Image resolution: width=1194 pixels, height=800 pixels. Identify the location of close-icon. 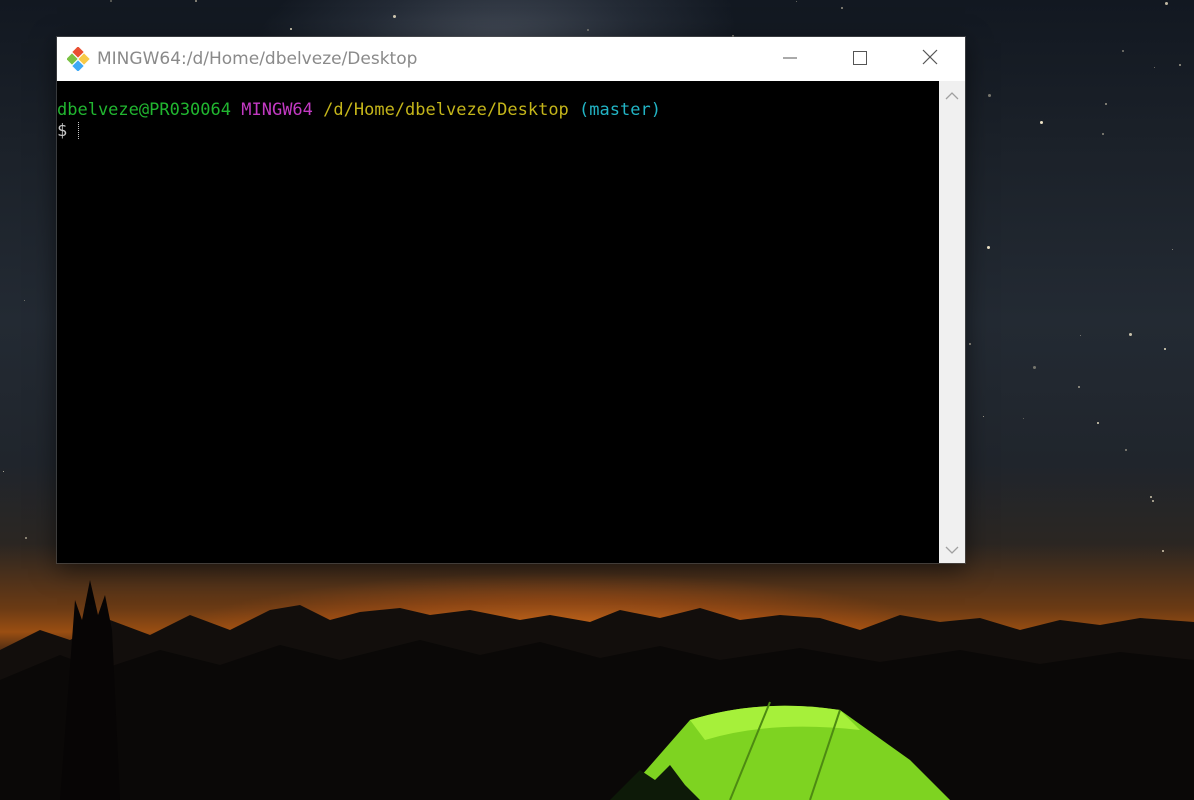
(930, 59).